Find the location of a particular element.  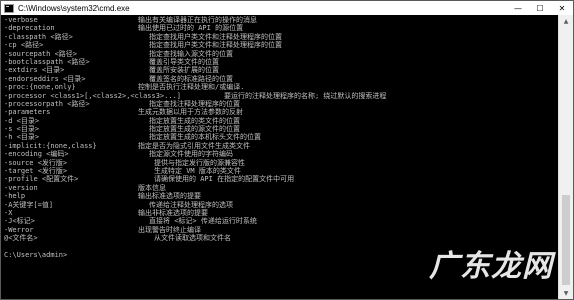

console-line: -h <目录> 指定放置生成的本机标头文件的位置 is located at coordinates (282, 137).